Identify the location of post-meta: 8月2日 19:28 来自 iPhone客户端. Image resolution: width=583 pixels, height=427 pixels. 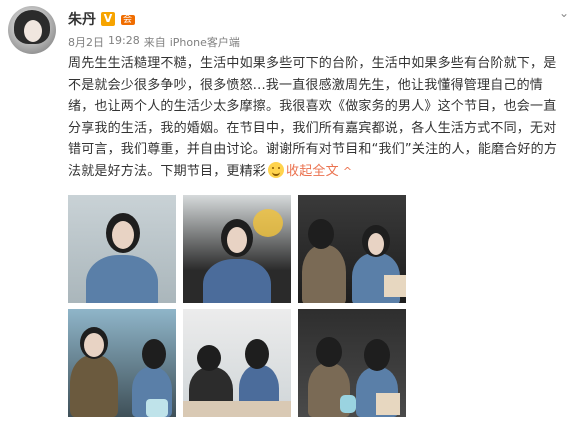
(154, 42).